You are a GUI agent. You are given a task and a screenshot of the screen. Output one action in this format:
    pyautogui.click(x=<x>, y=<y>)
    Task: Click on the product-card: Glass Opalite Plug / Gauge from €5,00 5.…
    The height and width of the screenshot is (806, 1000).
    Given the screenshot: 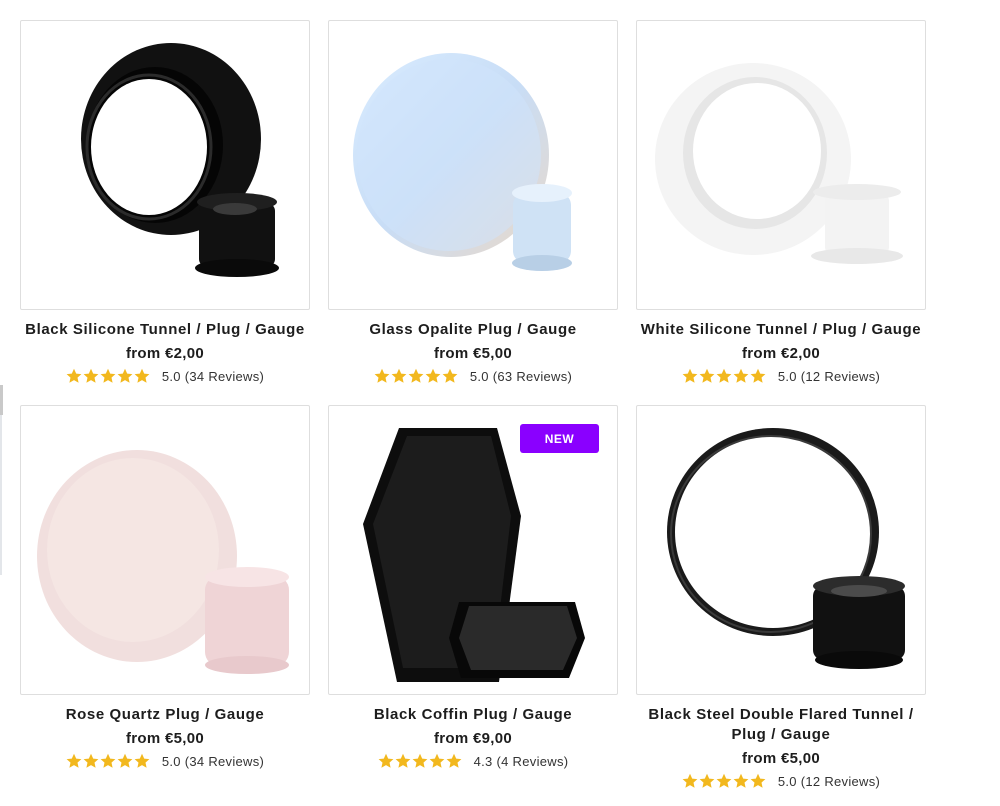 What is the action you would take?
    pyautogui.click(x=473, y=202)
    